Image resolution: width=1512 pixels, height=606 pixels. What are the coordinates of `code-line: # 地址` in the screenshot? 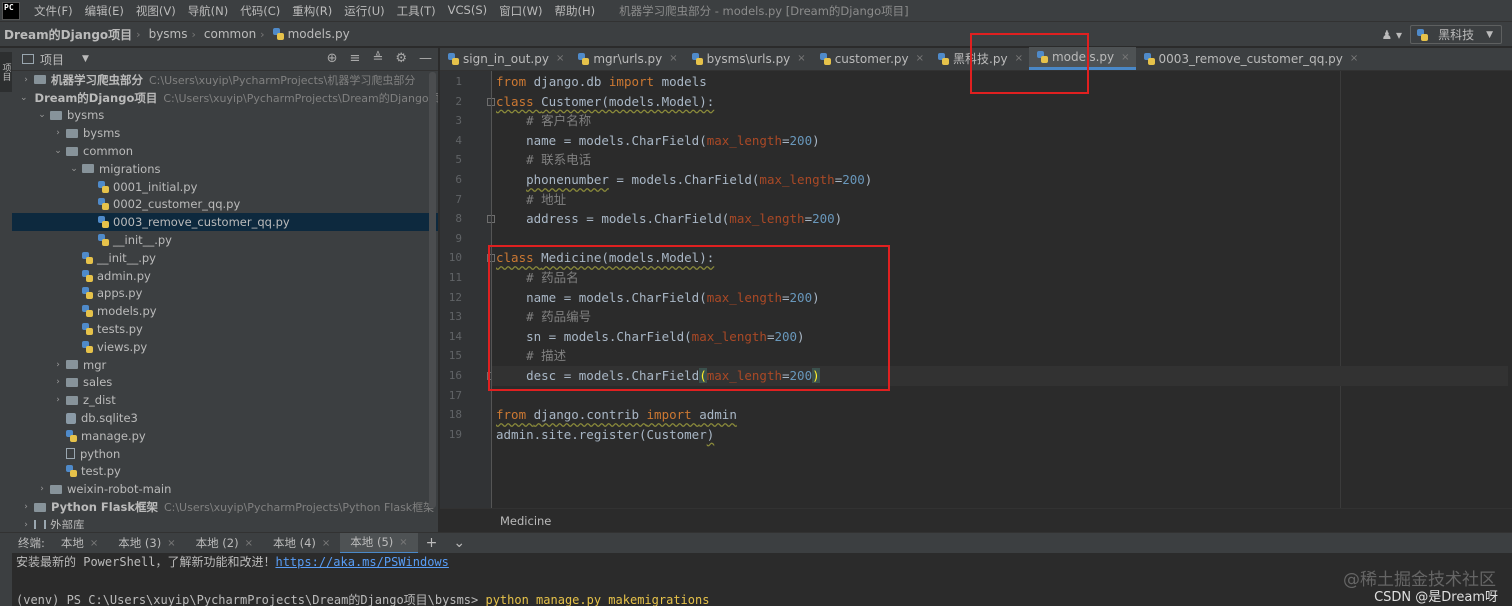 It's located at (531, 200).